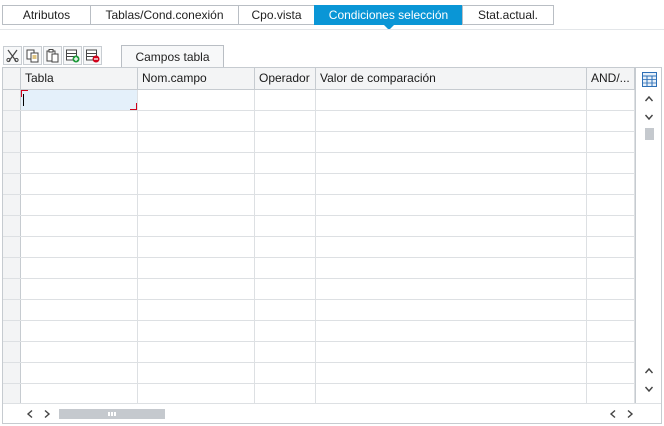  I want to click on horizontal-scroll-thumb, so click(112, 414).